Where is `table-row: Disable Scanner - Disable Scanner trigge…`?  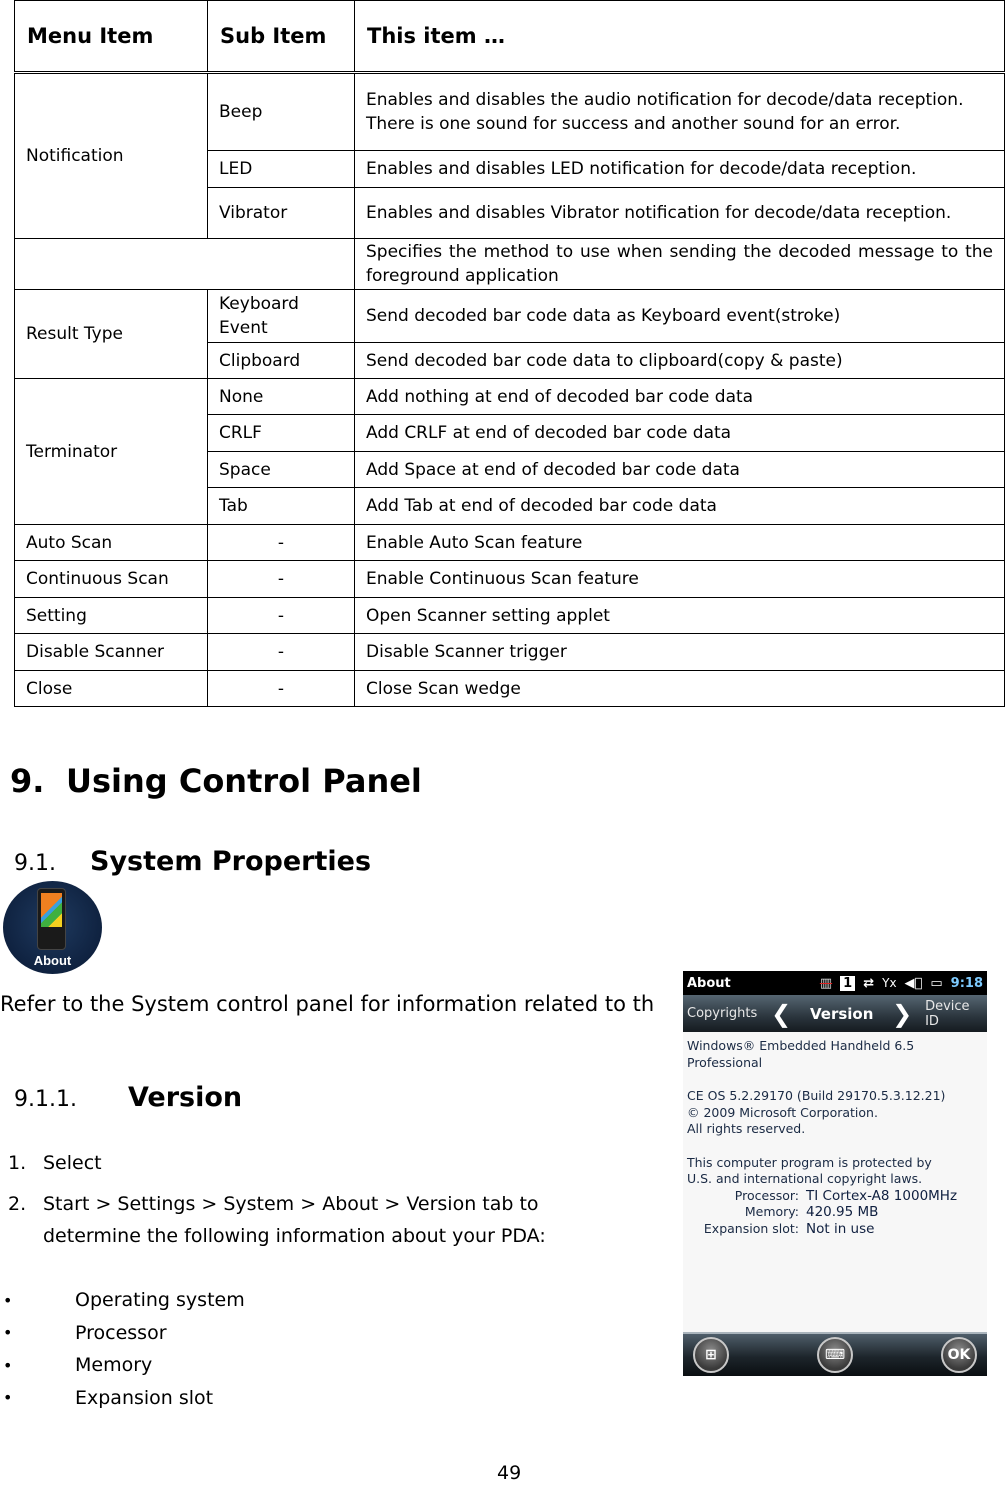
table-row: Disable Scanner - Disable Scanner trigge… is located at coordinates (509, 652).